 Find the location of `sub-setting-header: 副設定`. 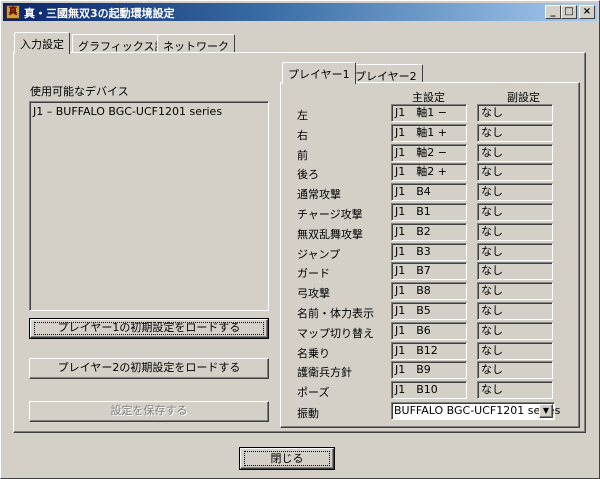

sub-setting-header: 副設定 is located at coordinates (523, 97).